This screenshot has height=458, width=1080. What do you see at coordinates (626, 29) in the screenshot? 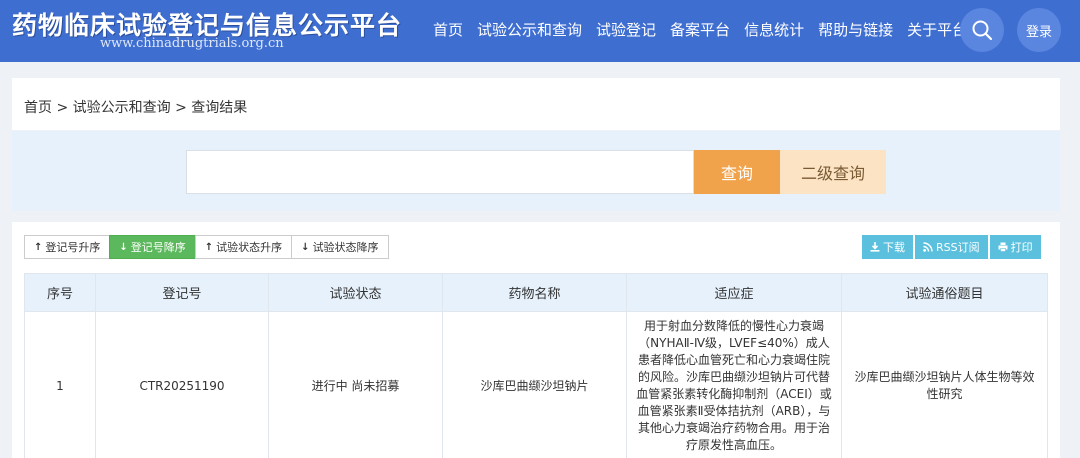
I see `nav-item-trial-register: 试验登记` at bounding box center [626, 29].